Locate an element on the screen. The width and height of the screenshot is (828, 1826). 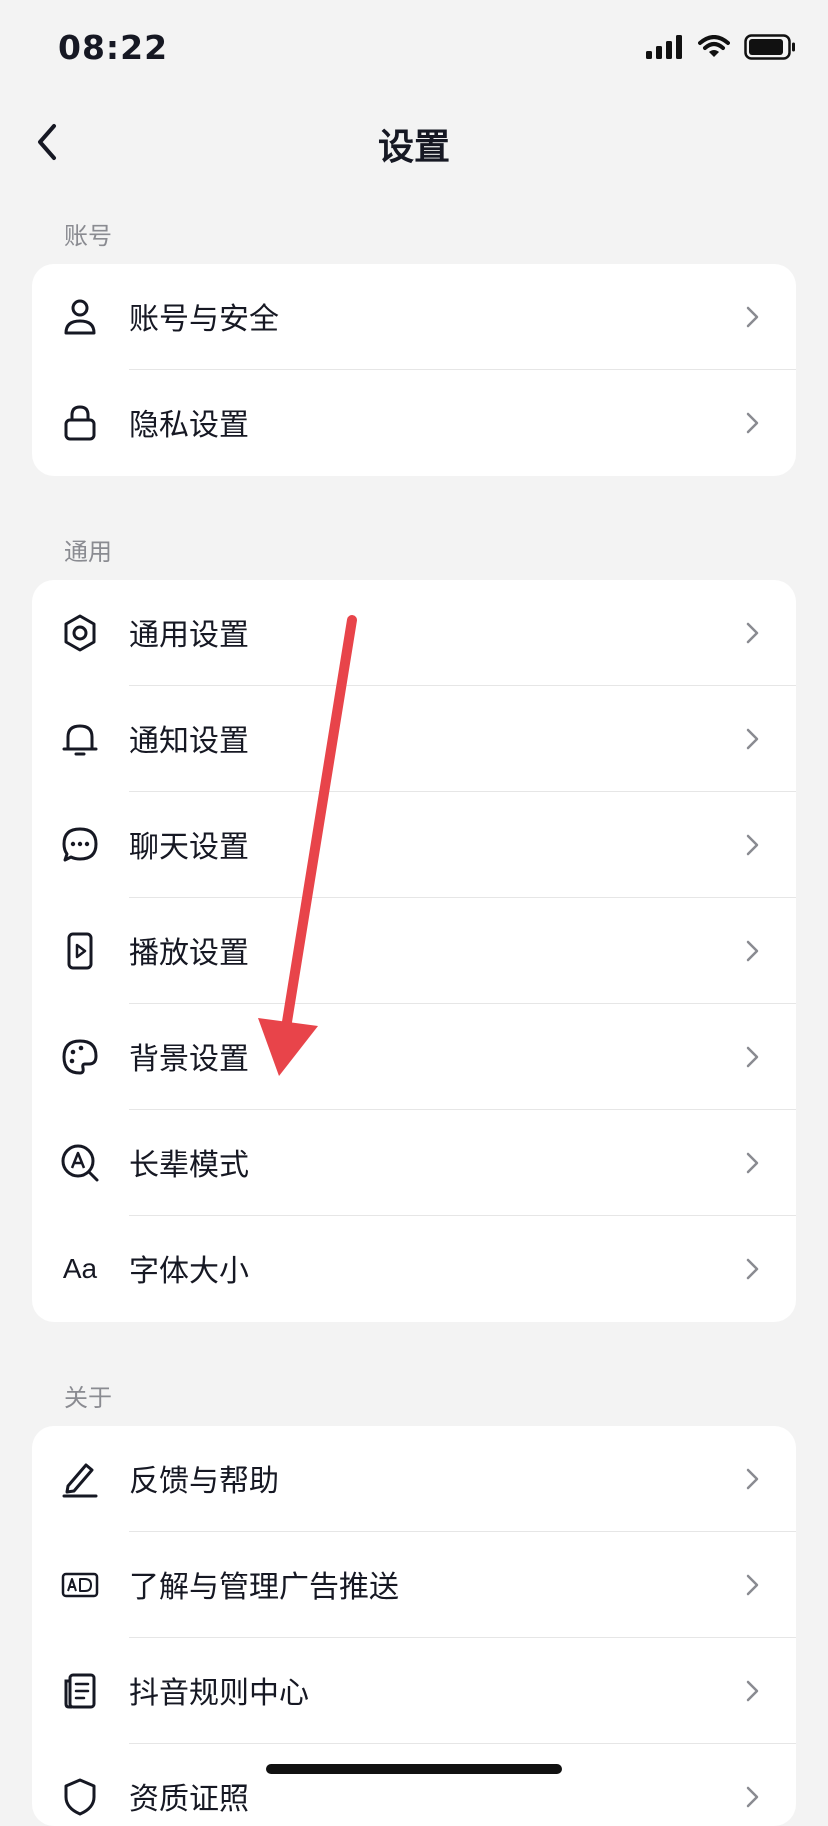
navigation-bar: 设置 is located at coordinates (414, 140).